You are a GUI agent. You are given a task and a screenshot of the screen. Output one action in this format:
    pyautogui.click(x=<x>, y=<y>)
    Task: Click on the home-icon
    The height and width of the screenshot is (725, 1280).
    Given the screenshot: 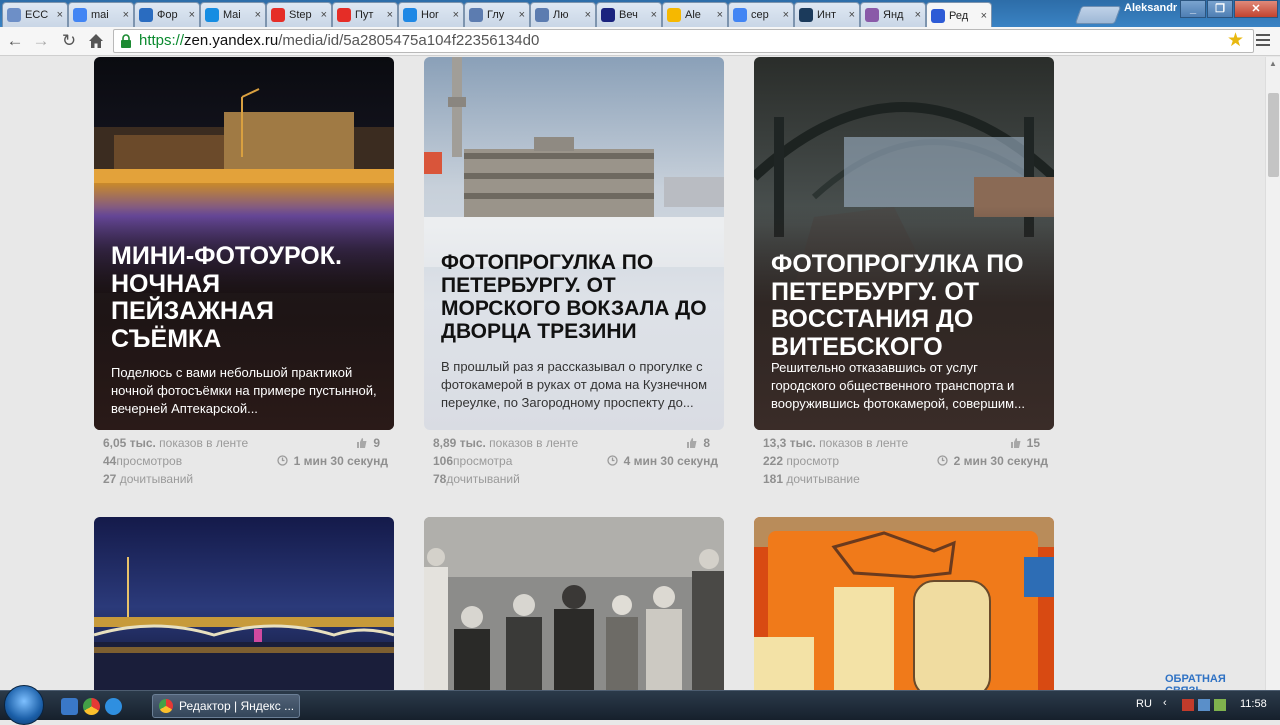 What is the action you would take?
    pyautogui.click(x=96, y=41)
    